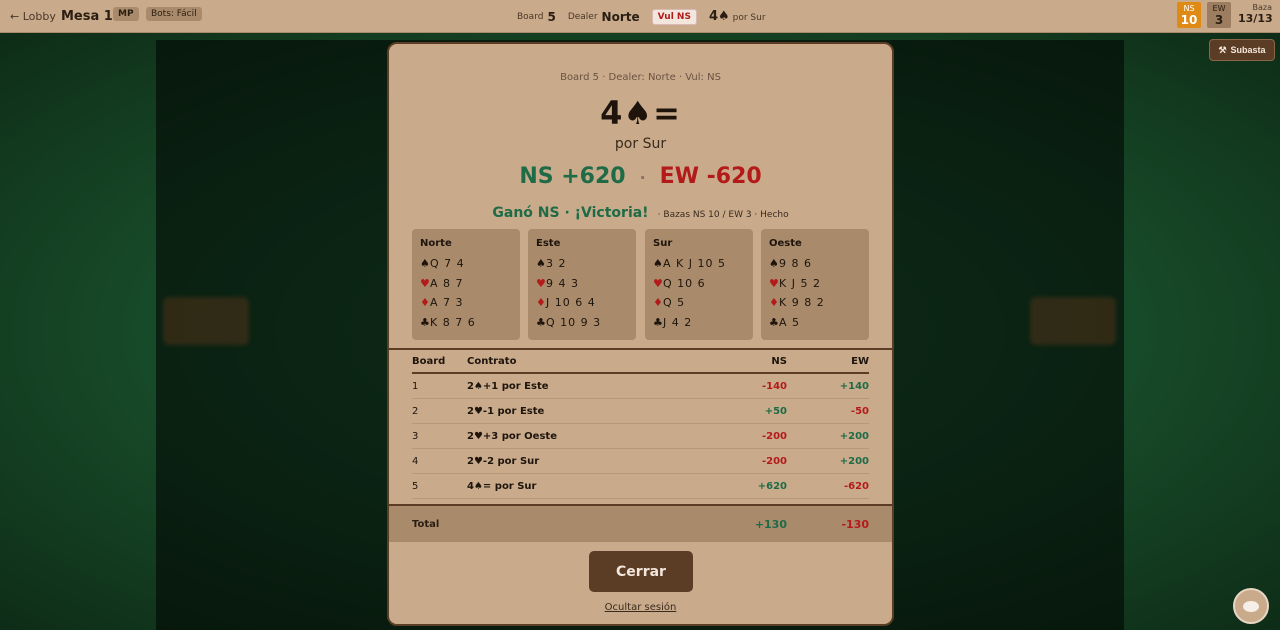 Image resolution: width=1280 pixels, height=630 pixels. What do you see at coordinates (502, 486) in the screenshot?
I see `row-contract: 4♠= por Sur` at bounding box center [502, 486].